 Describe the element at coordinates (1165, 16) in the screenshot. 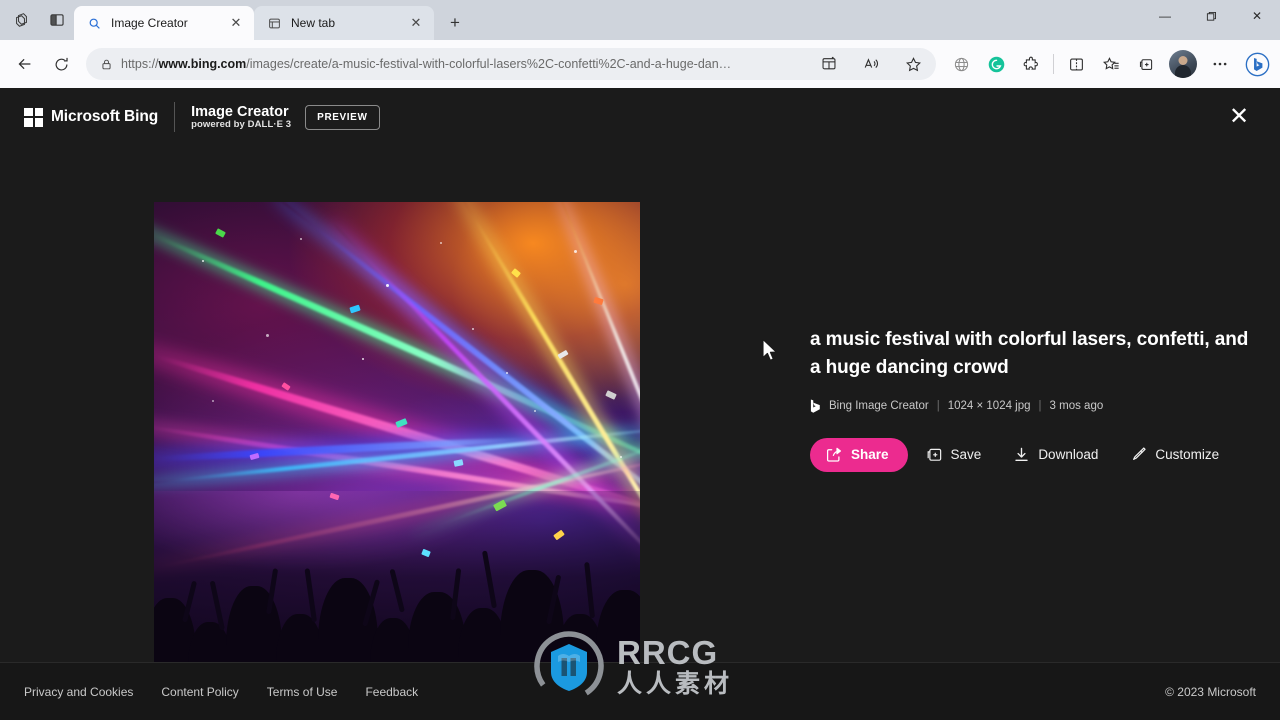

I see `minimize-button: —` at that location.